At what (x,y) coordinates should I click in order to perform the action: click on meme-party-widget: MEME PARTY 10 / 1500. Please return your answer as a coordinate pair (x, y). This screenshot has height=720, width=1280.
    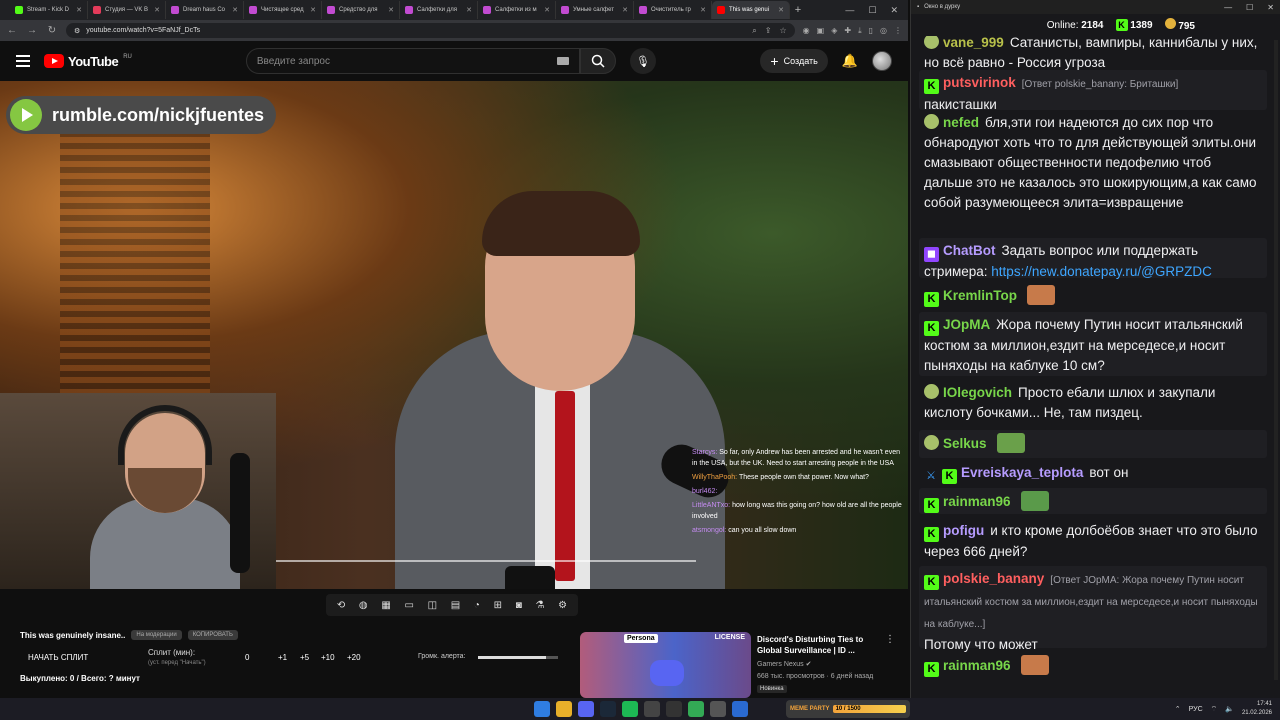
    Looking at the image, I should click on (848, 709).